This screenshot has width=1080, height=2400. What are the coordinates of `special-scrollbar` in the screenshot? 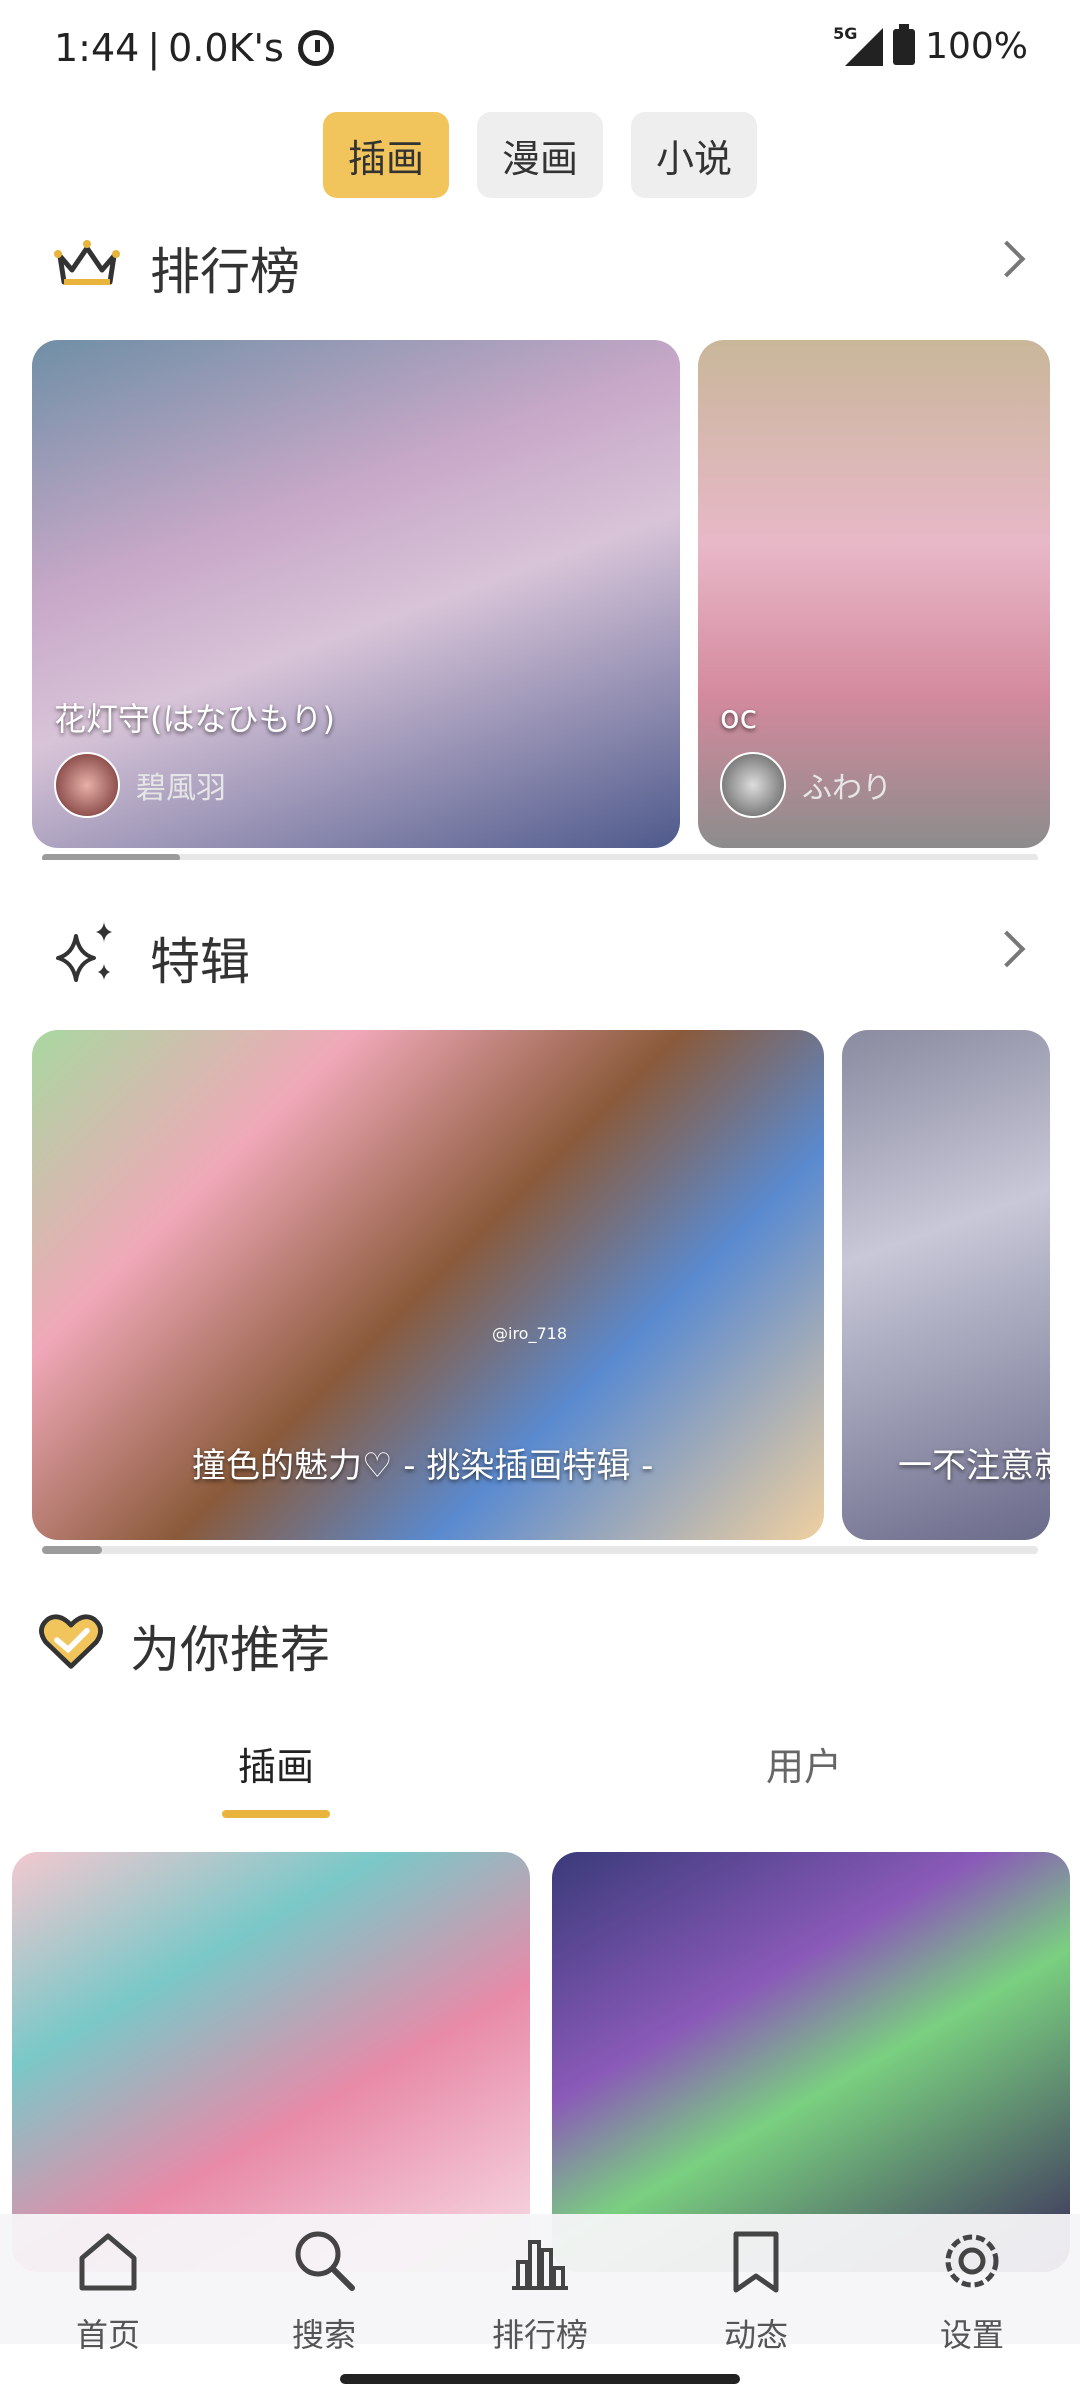 It's located at (540, 1550).